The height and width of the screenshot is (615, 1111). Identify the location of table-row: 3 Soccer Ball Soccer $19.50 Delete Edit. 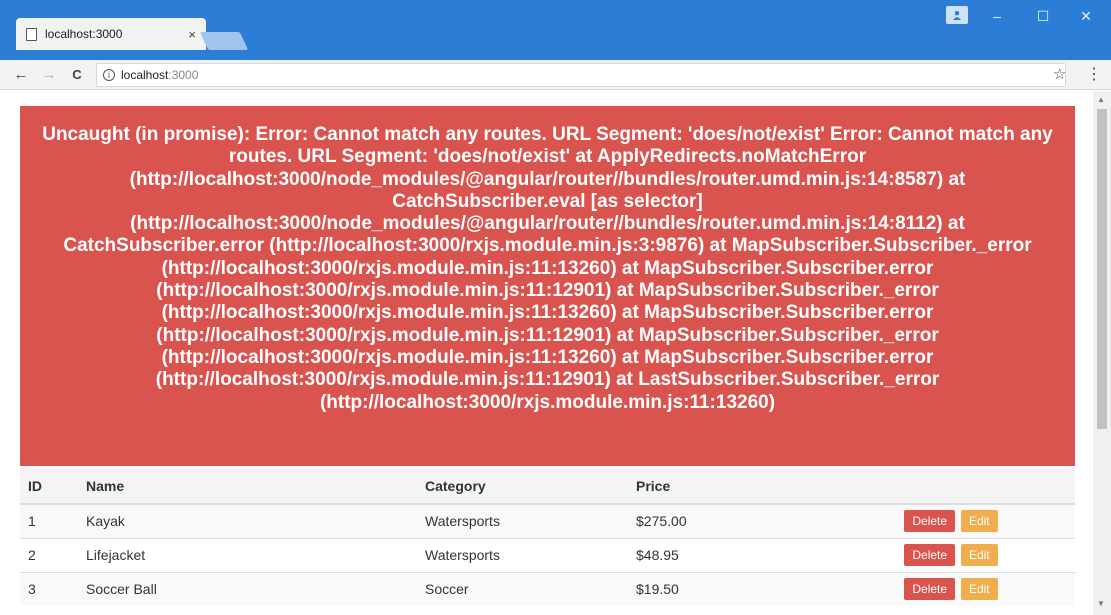
(547, 588).